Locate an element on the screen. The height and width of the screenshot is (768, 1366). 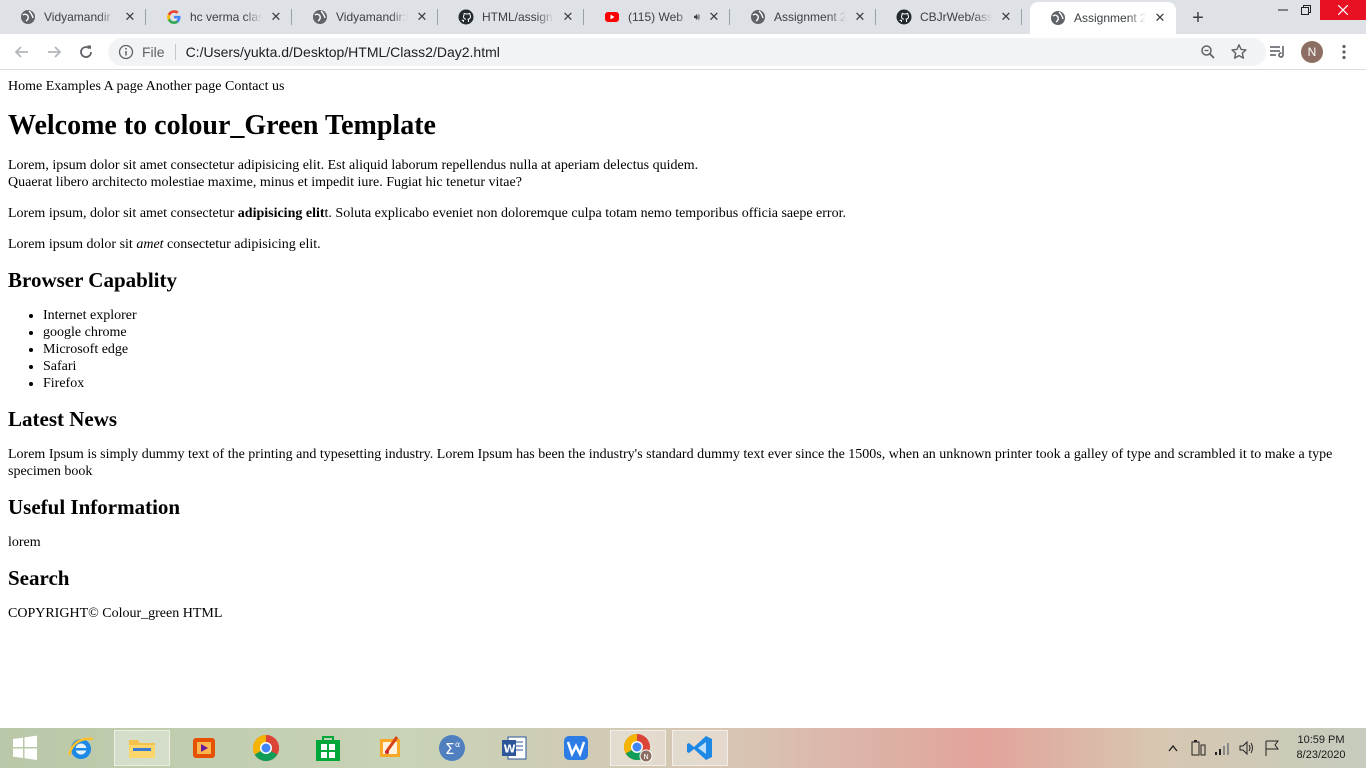
word-icon: W is located at coordinates (514, 748).